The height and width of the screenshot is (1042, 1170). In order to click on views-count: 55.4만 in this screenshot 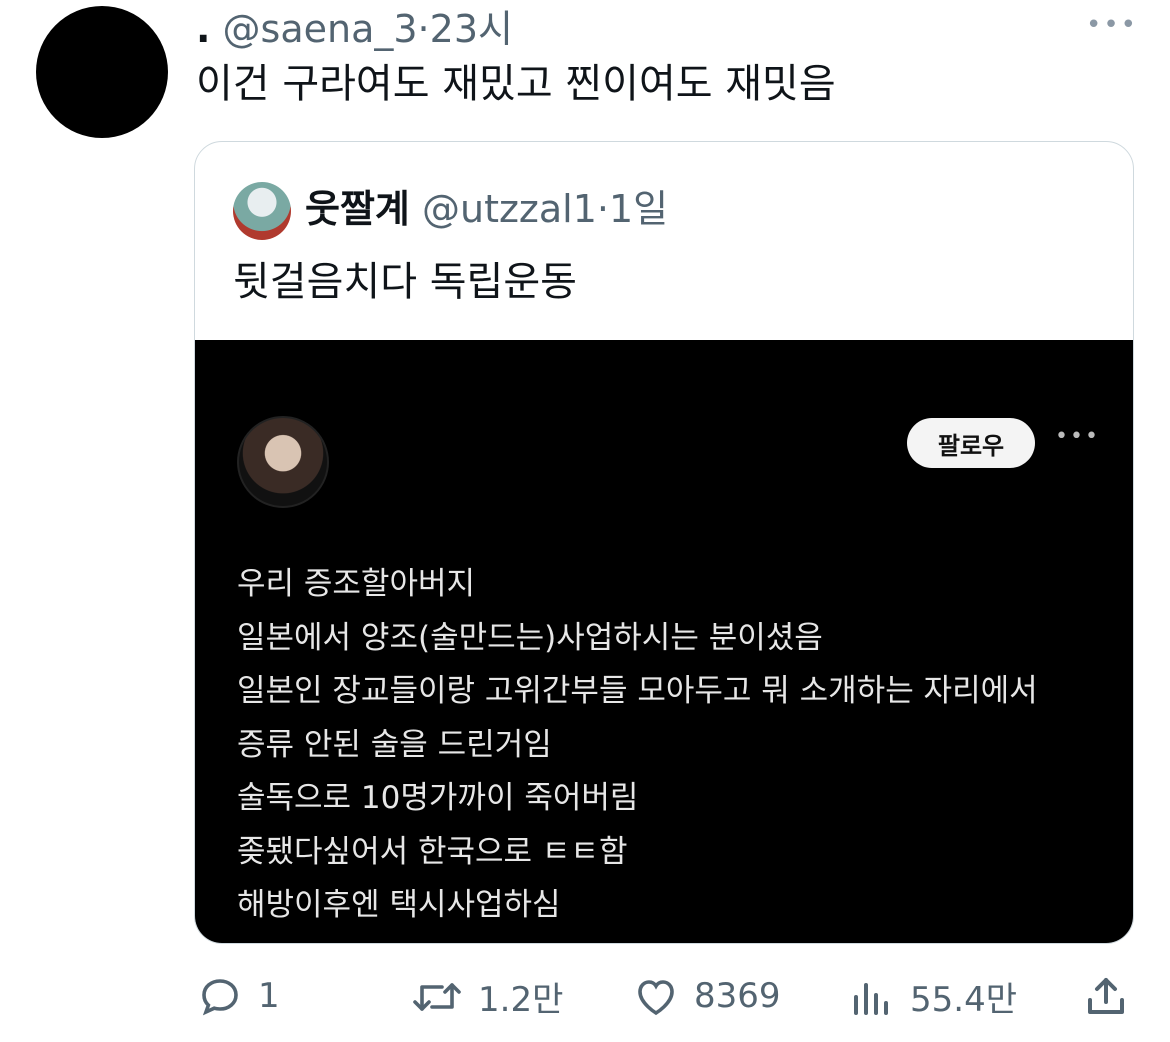, I will do `click(963, 1000)`.